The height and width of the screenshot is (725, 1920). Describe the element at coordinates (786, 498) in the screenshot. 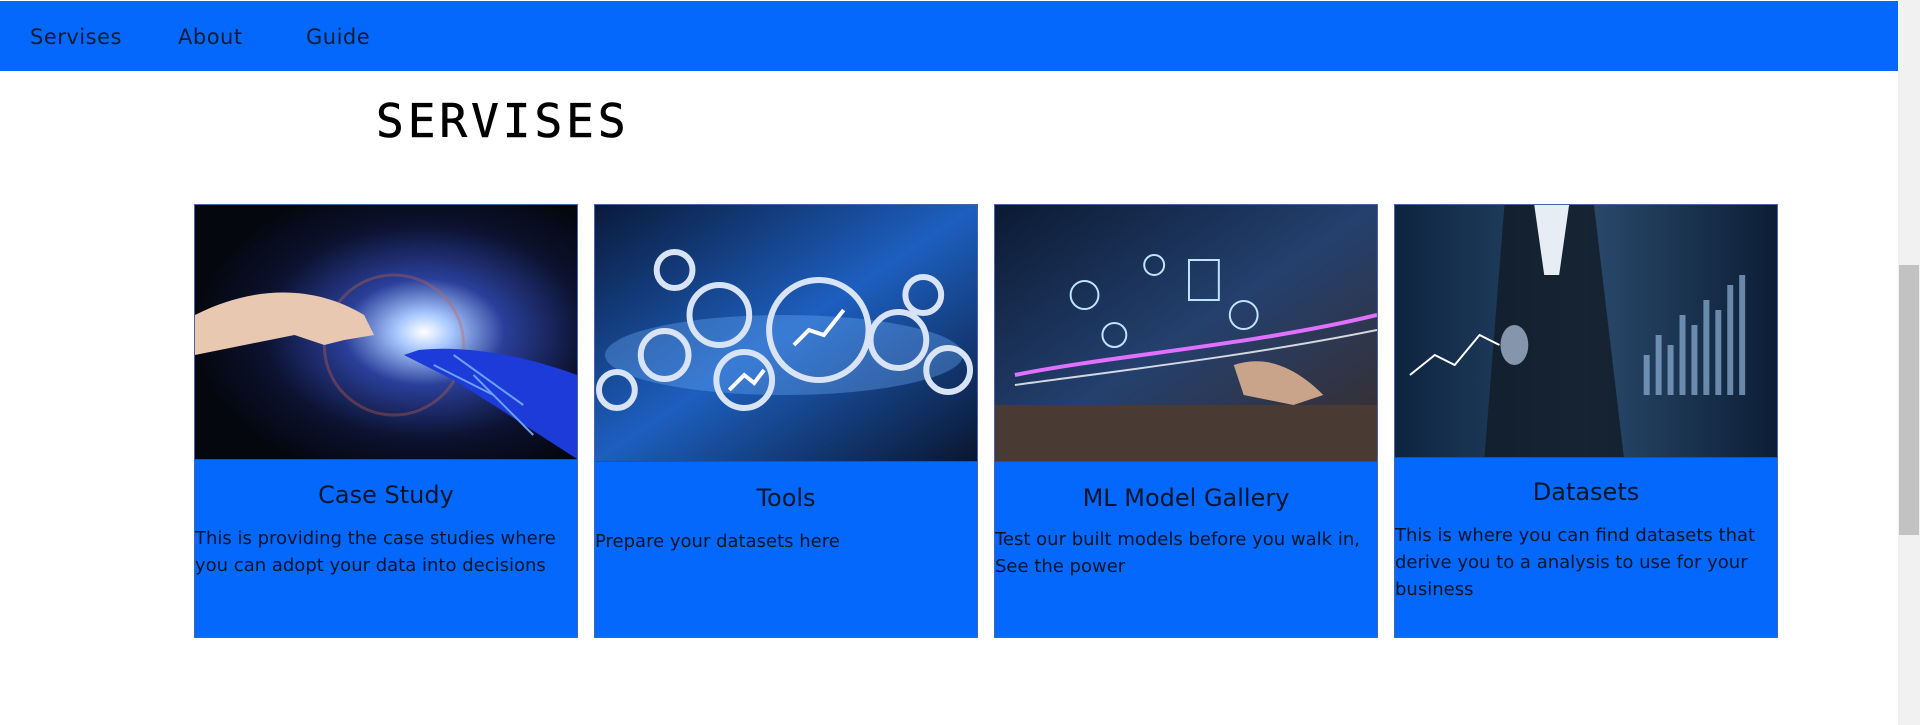

I see `card-title: Tools` at that location.